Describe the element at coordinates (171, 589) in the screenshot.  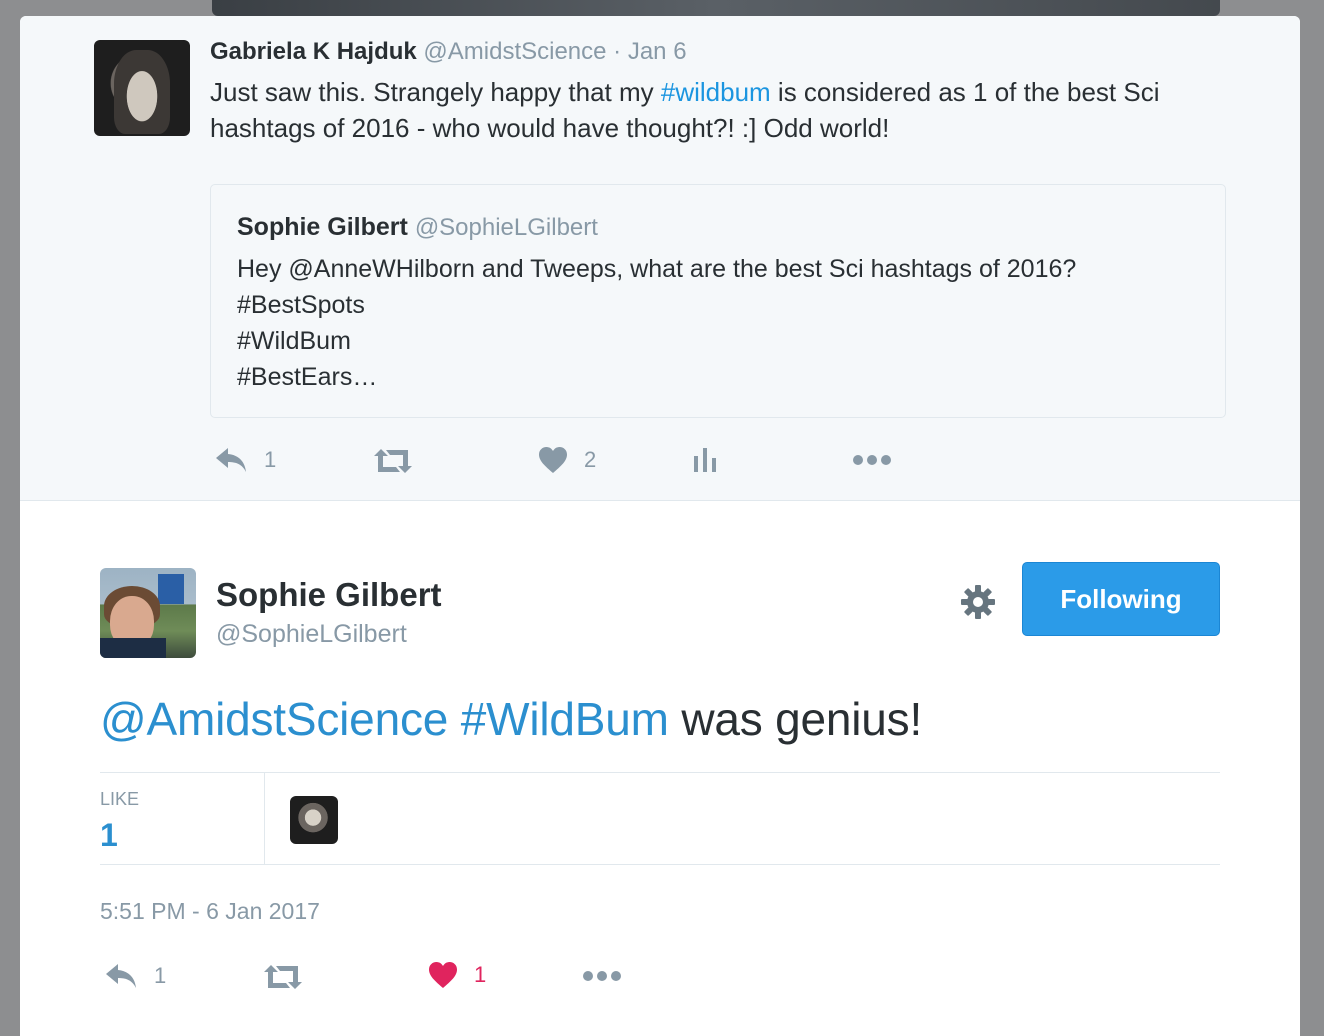
I see `avatar-photo-sign` at that location.